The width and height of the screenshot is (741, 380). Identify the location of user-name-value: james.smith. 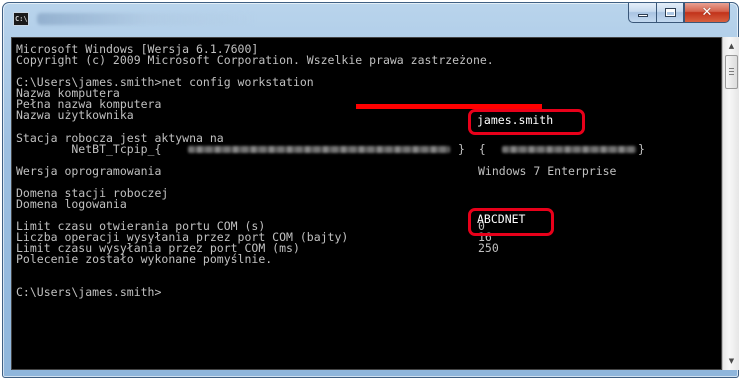
(515, 120).